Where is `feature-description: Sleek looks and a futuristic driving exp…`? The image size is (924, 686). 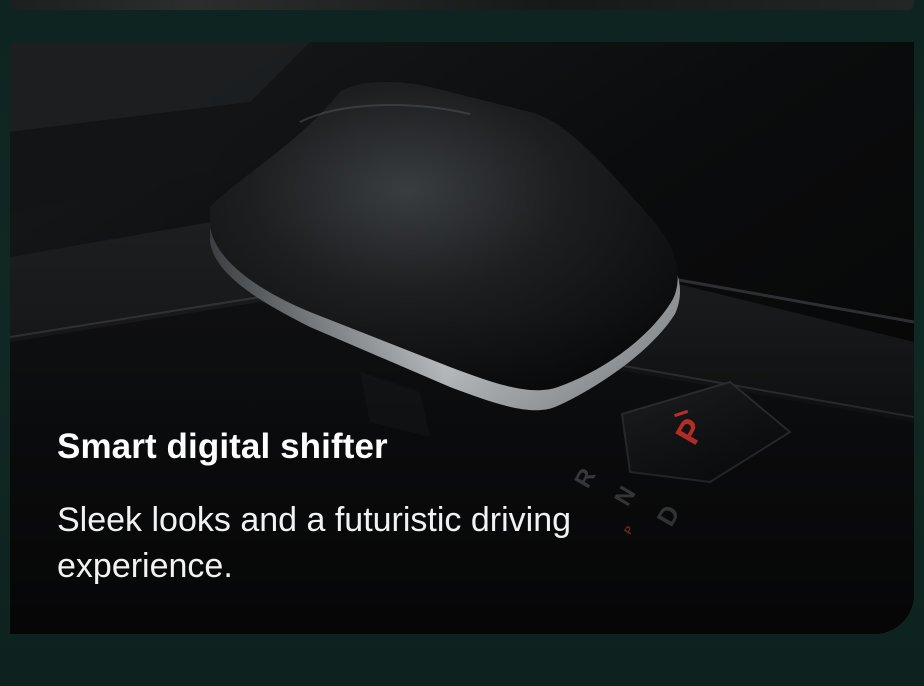
feature-description: Sleek looks and a futuristic driving exp… is located at coordinates (314, 543).